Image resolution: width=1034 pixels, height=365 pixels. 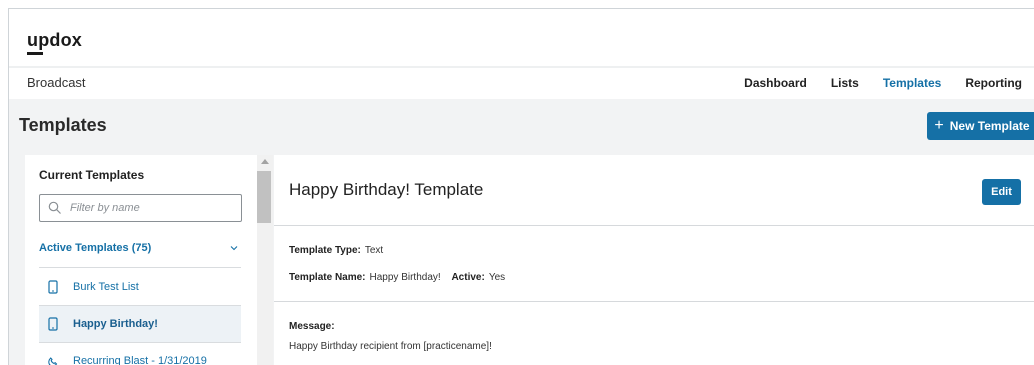 I want to click on template-name-row: Template Name: Happy Birthday! Active: Yes, so click(x=397, y=277).